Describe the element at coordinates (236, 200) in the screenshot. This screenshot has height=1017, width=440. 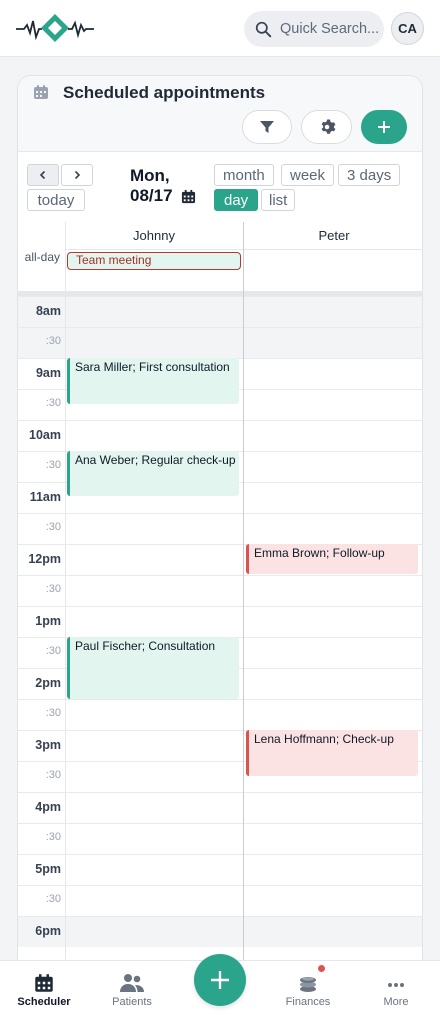
I see `view-day-button: day` at that location.